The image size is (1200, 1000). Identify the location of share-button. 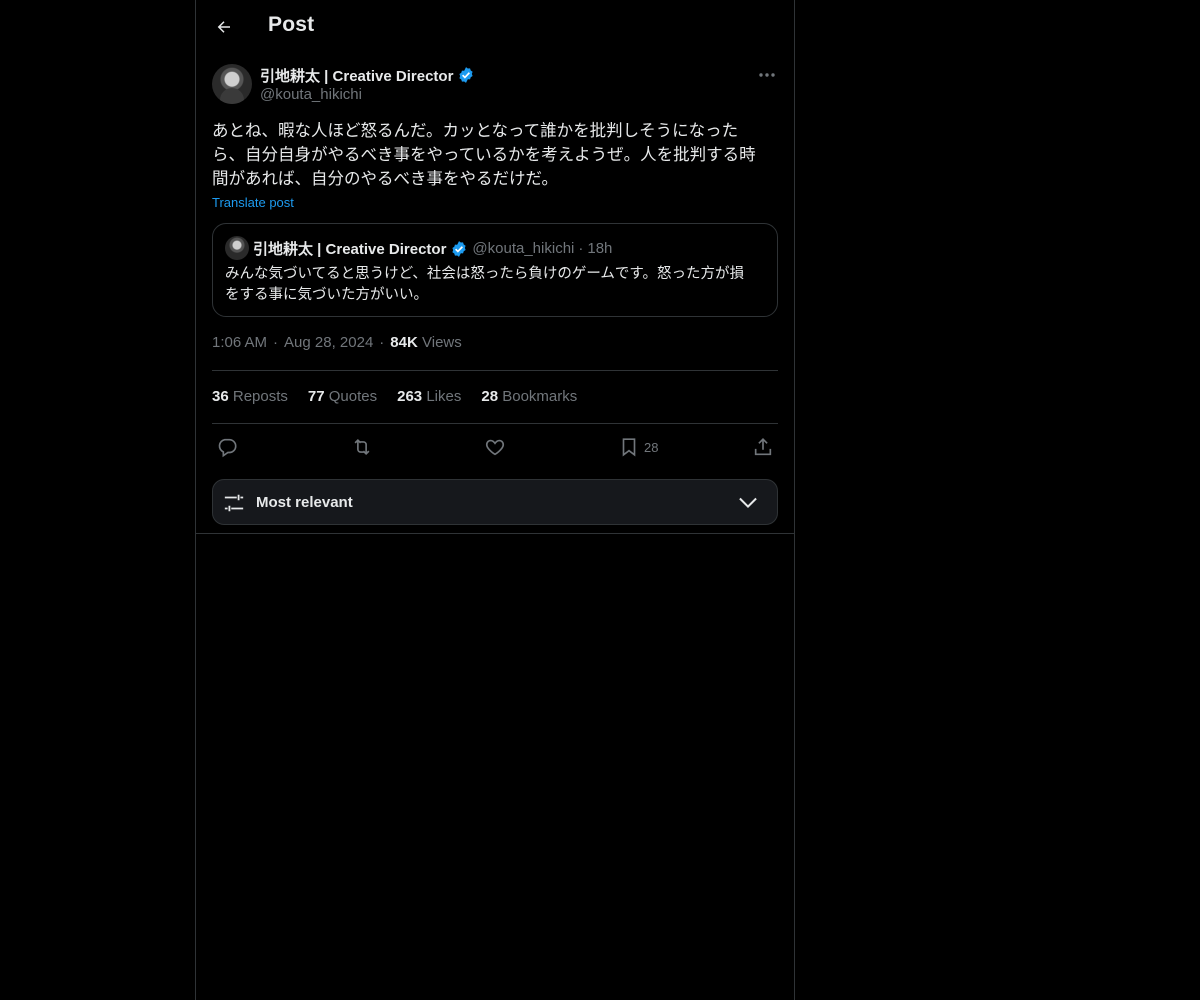
(763, 447).